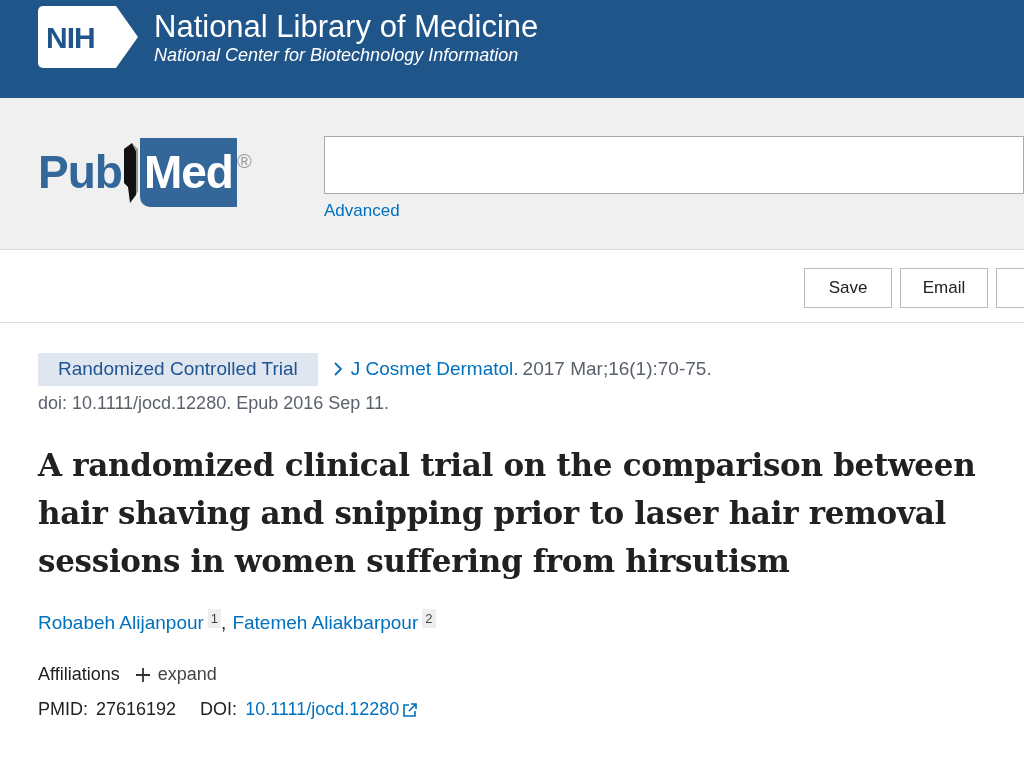 The image size is (1024, 771). I want to click on external-link-icon, so click(410, 709).